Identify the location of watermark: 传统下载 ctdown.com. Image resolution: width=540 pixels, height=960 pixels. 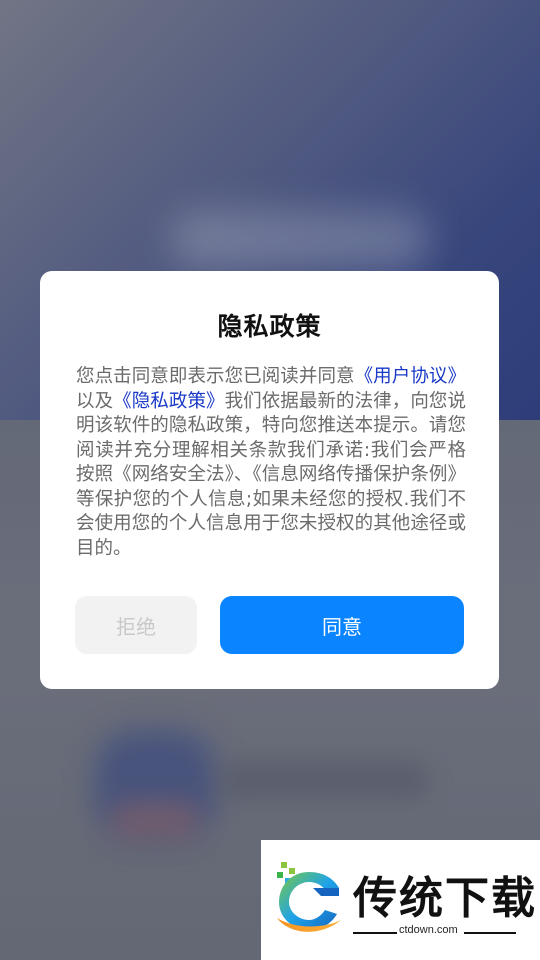
(400, 900).